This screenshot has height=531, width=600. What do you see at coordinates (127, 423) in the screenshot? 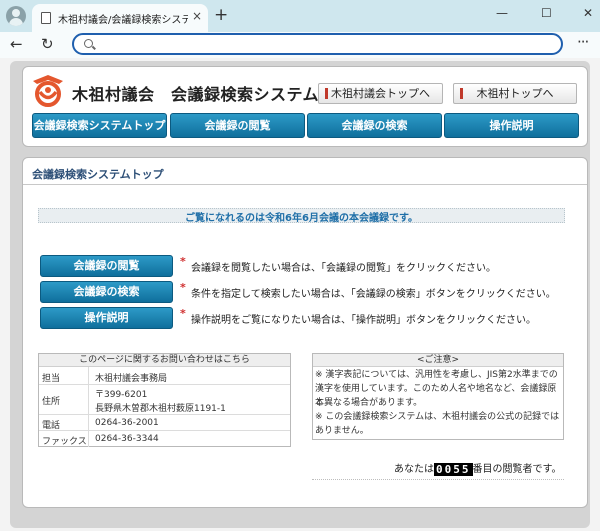
I see `contact-value-phone: 0264-36-2001` at bounding box center [127, 423].